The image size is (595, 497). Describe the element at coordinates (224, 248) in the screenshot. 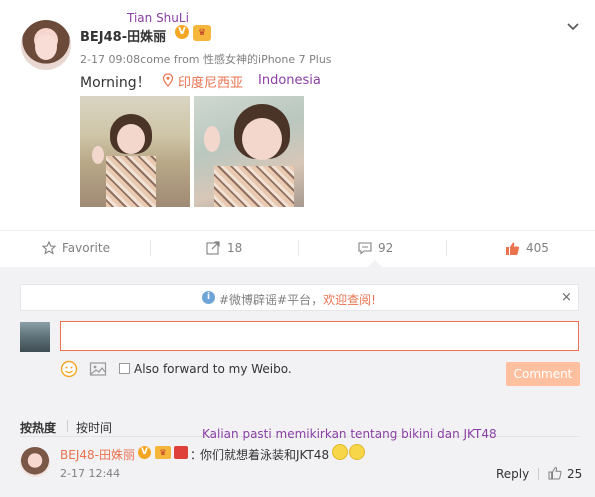

I see `forward-button: 18` at that location.